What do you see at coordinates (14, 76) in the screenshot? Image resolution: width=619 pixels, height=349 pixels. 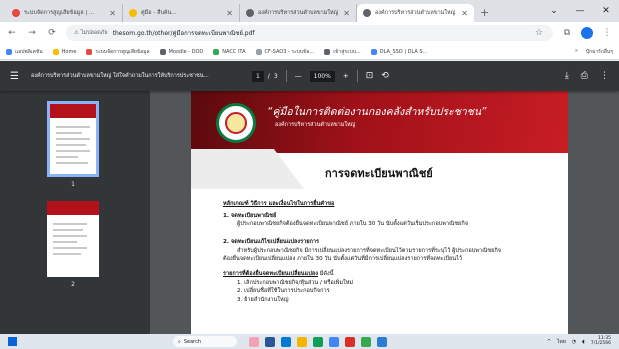 I see `sidebar-menu-icon: ☰` at bounding box center [14, 76].